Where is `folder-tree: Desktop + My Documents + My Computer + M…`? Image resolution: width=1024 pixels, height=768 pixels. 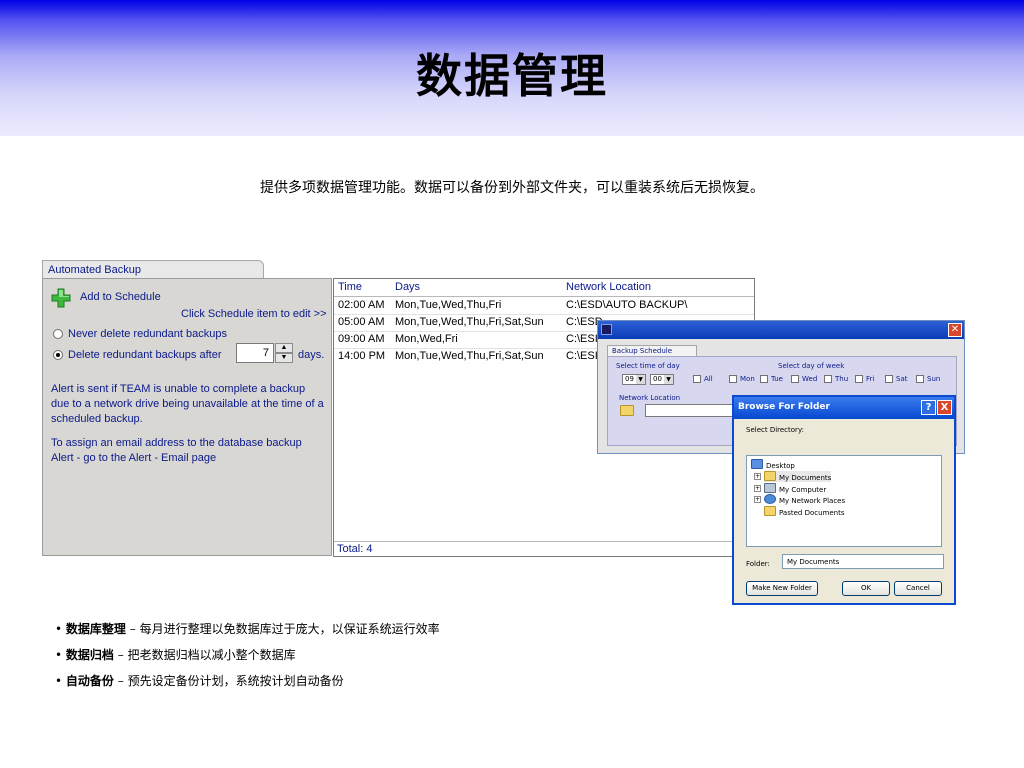
folder-tree: Desktop + My Documents + My Computer + M… is located at coordinates (844, 501).